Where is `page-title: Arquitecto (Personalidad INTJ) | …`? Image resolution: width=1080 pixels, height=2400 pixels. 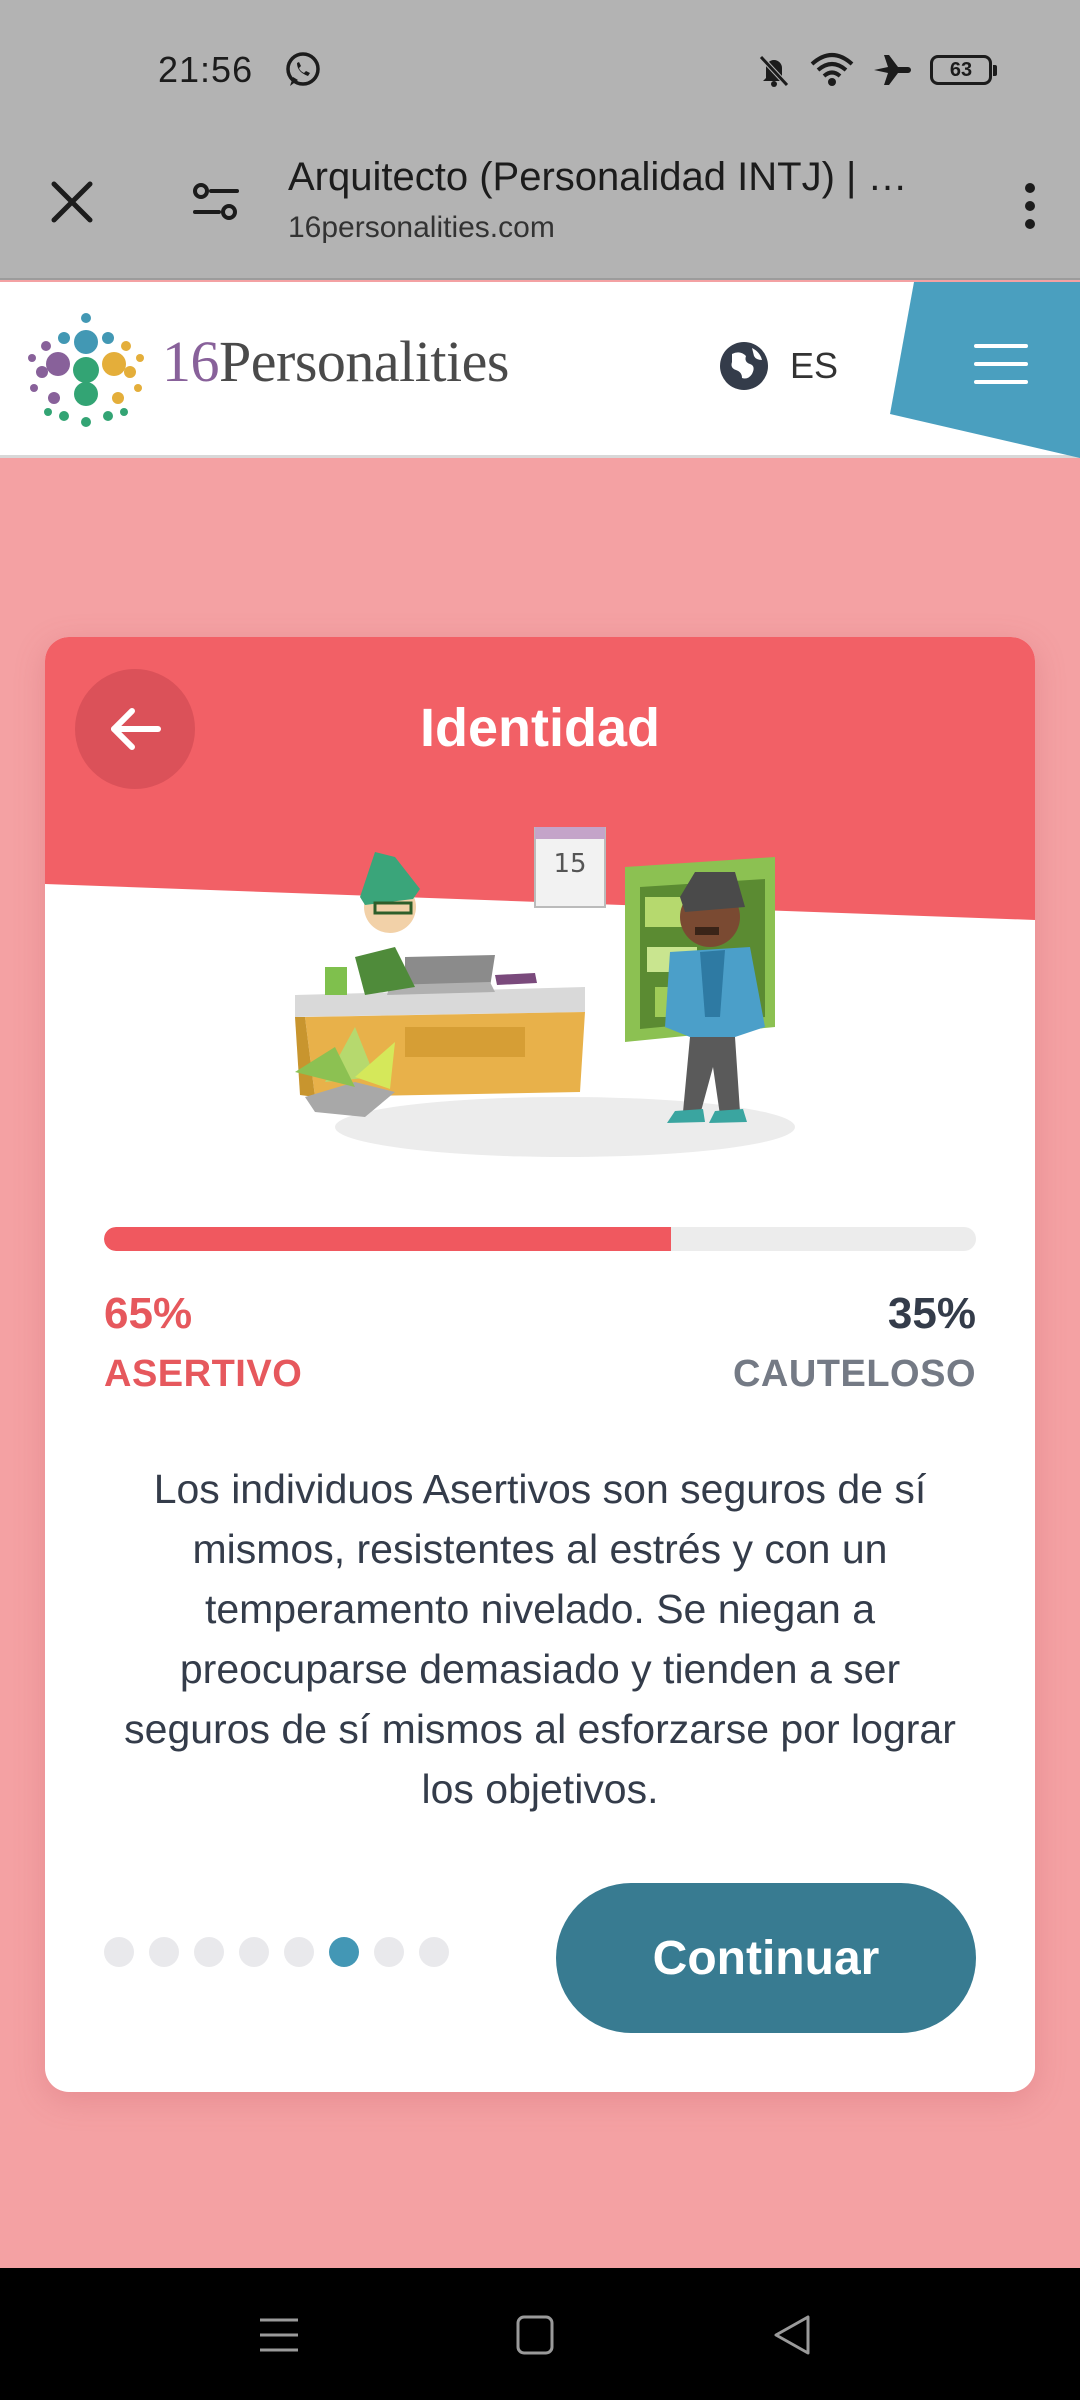
page-title: Arquitecto (Personalidad INTJ) | … is located at coordinates (598, 177).